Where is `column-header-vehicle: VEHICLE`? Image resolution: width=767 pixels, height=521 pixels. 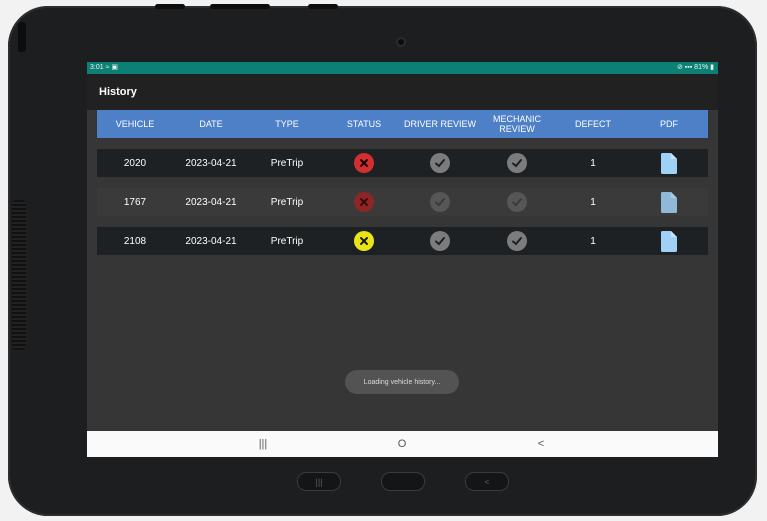
column-header-vehicle: VEHICLE is located at coordinates (135, 124).